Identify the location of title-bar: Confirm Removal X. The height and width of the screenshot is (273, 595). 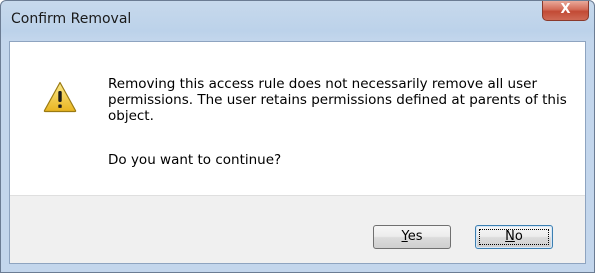
(297, 21).